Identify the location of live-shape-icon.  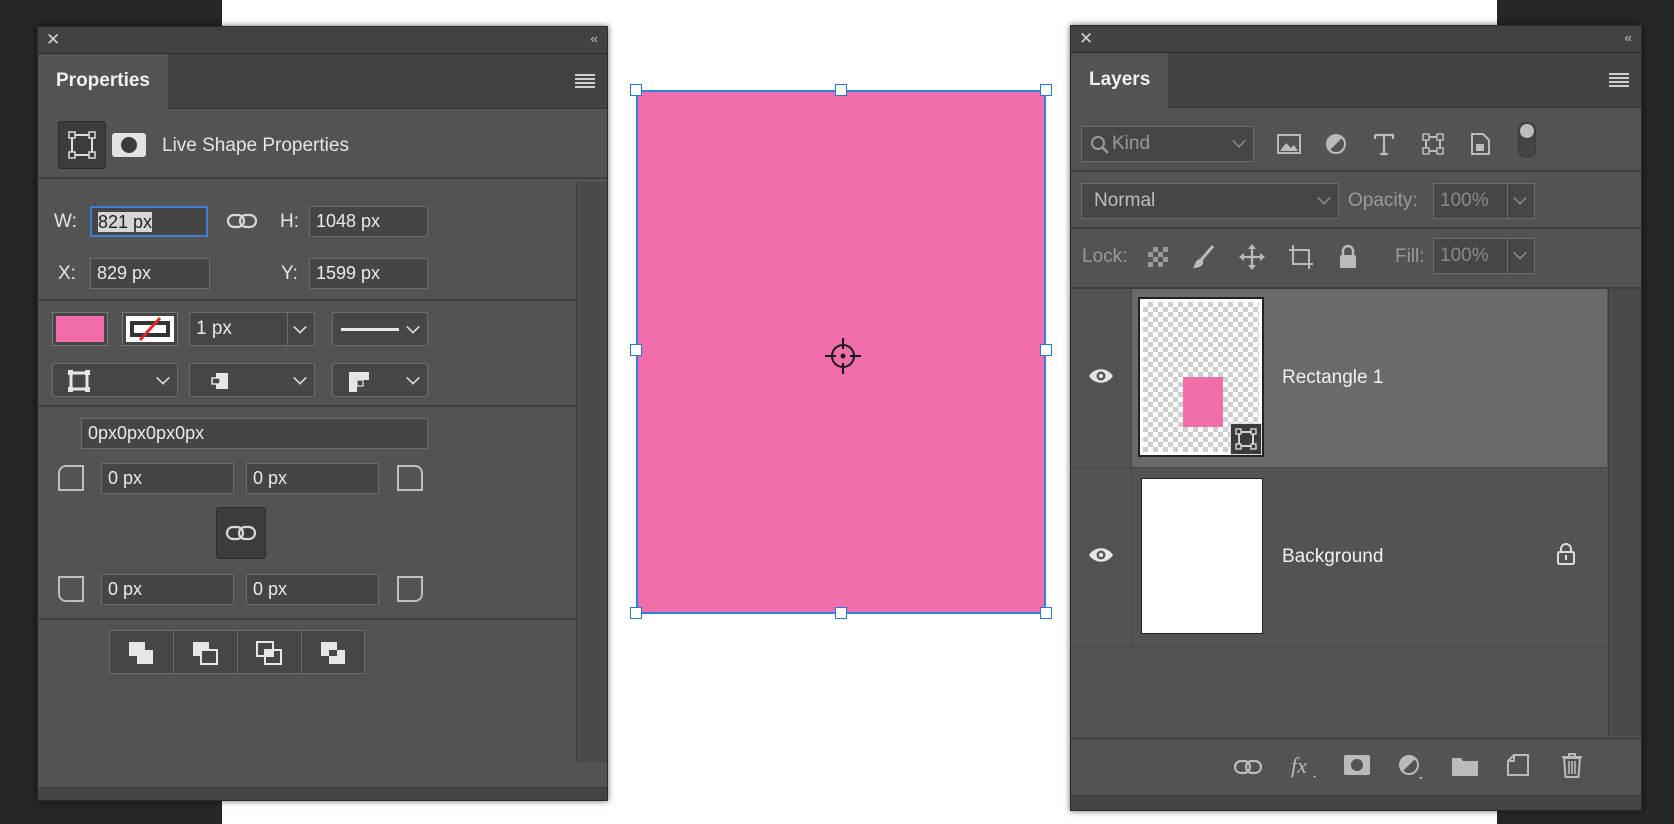
(82, 145).